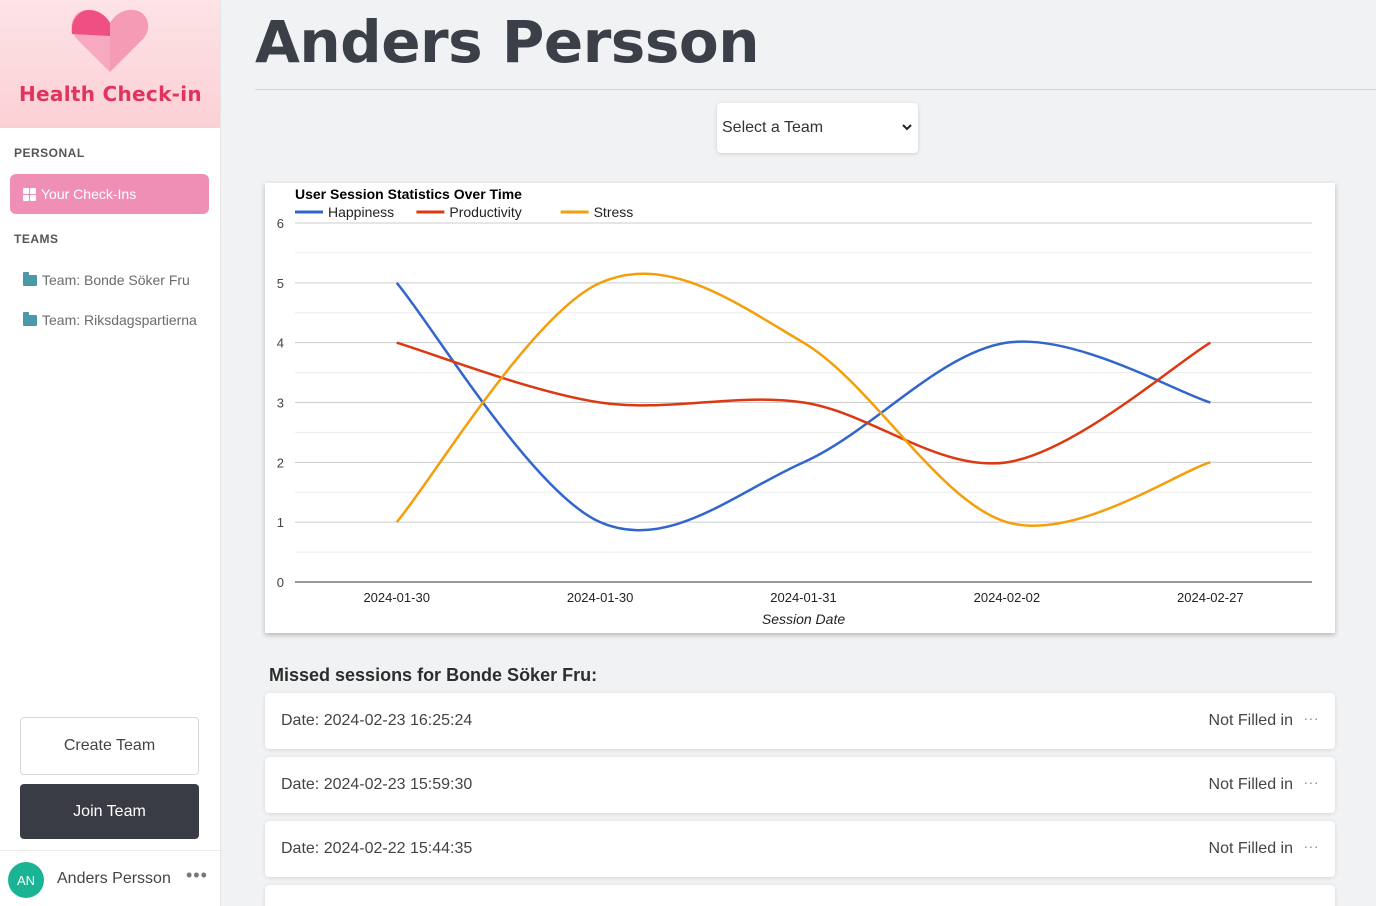 The image size is (1376, 906). Describe the element at coordinates (114, 878) in the screenshot. I see `user-name: Anders Persson` at that location.